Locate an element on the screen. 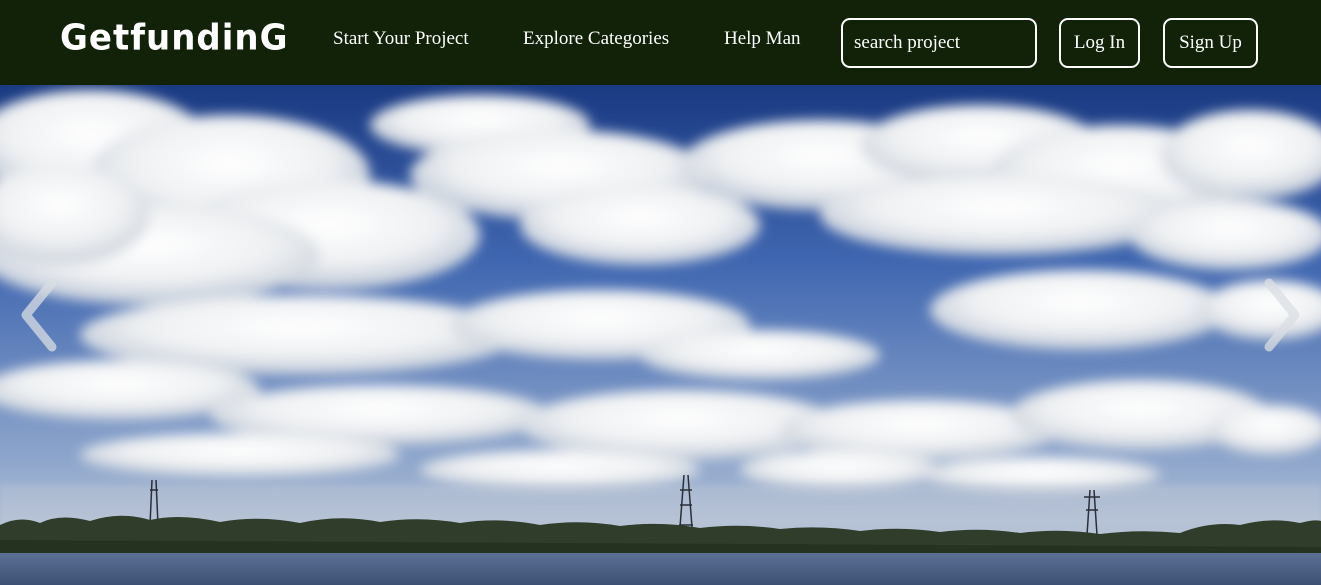 Image resolution: width=1321 pixels, height=585 pixels. nav-link-help: Help Man is located at coordinates (762, 39).